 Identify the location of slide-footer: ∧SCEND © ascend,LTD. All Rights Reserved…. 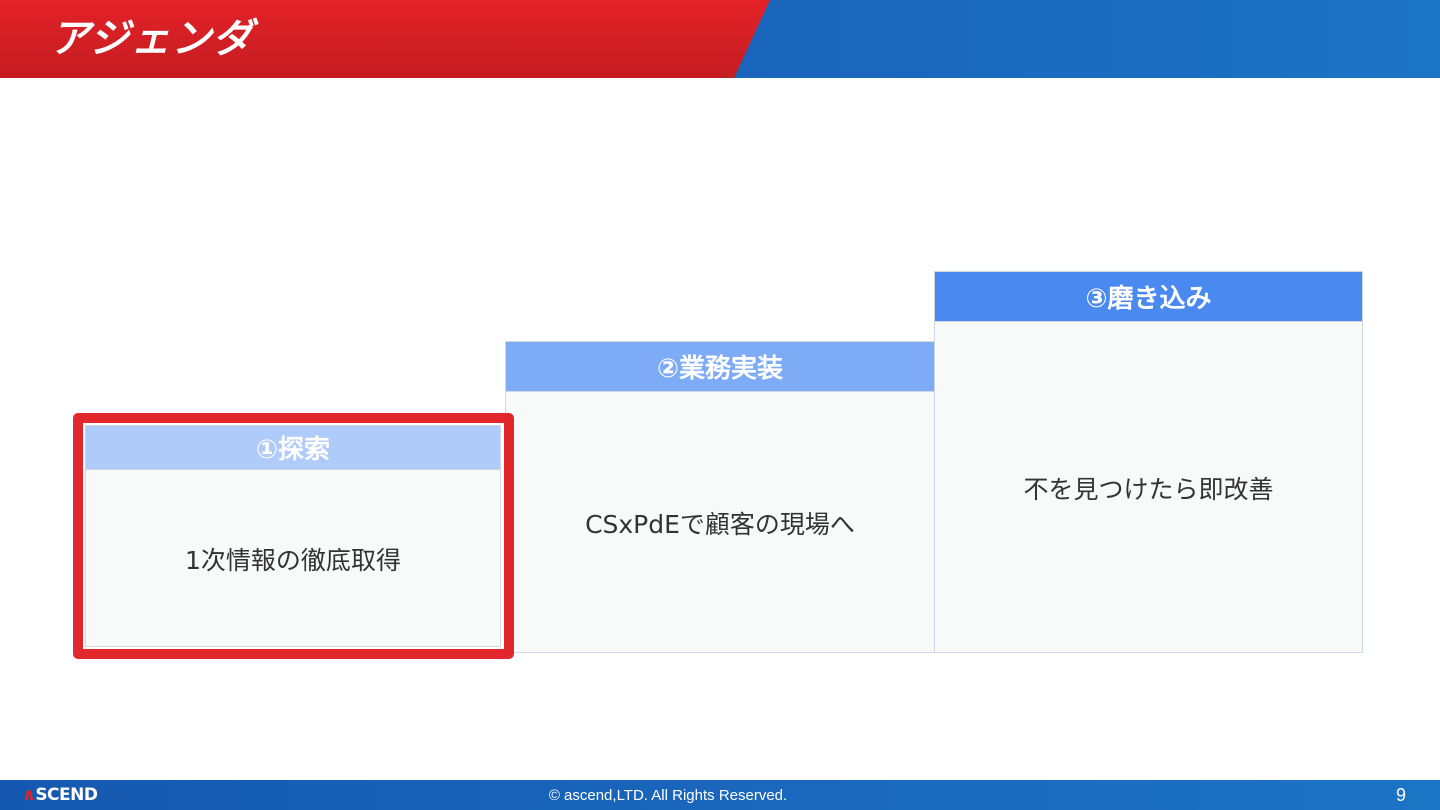
(720, 795).